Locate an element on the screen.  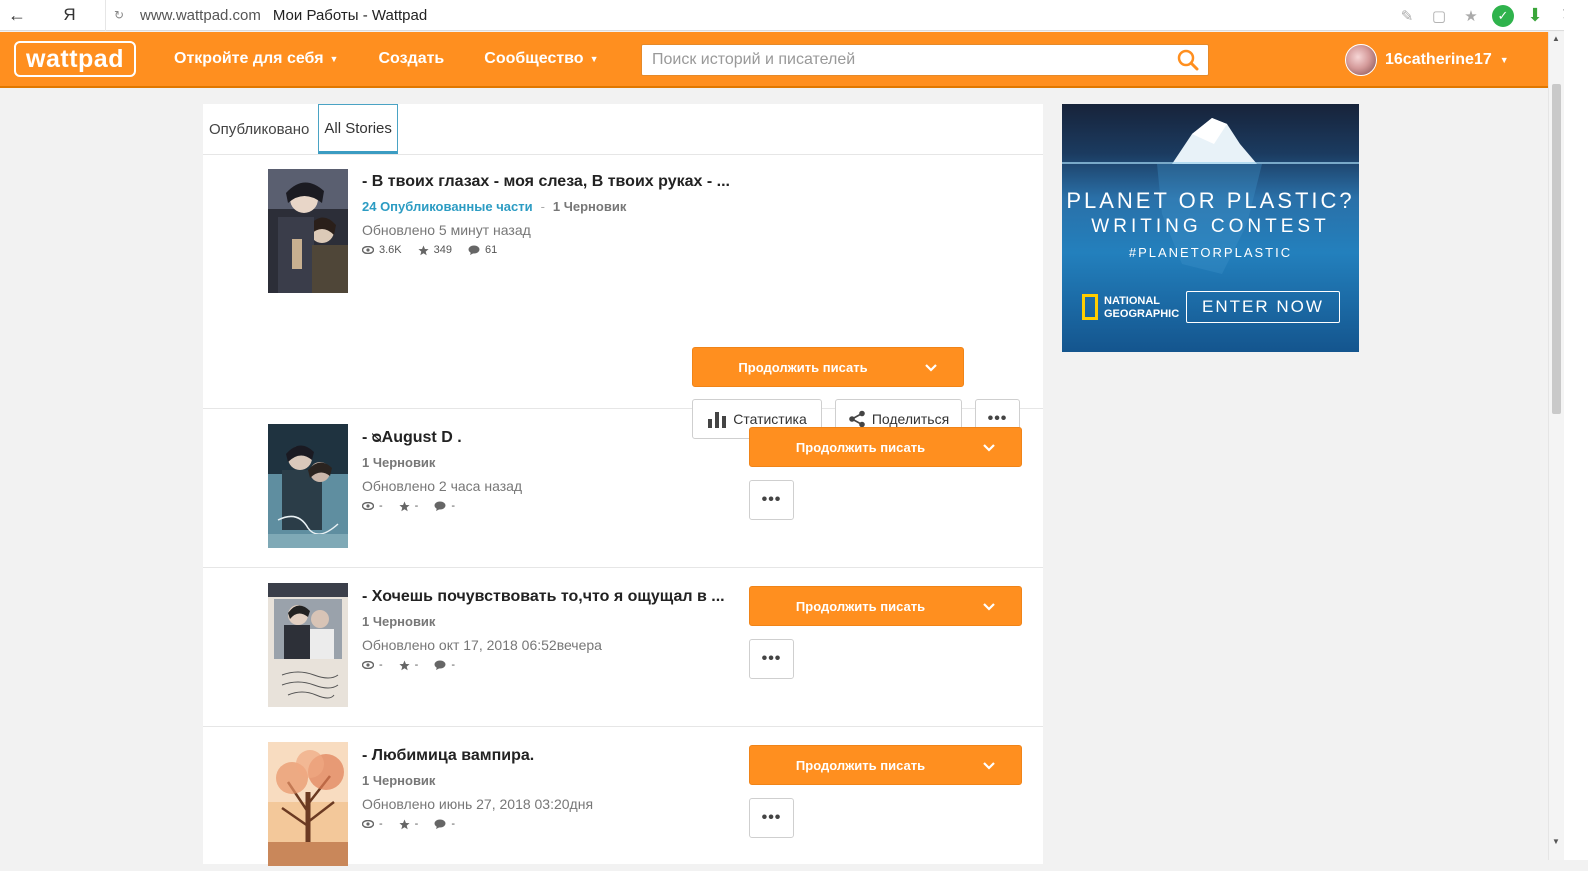
search-icon is located at coordinates (1188, 60).